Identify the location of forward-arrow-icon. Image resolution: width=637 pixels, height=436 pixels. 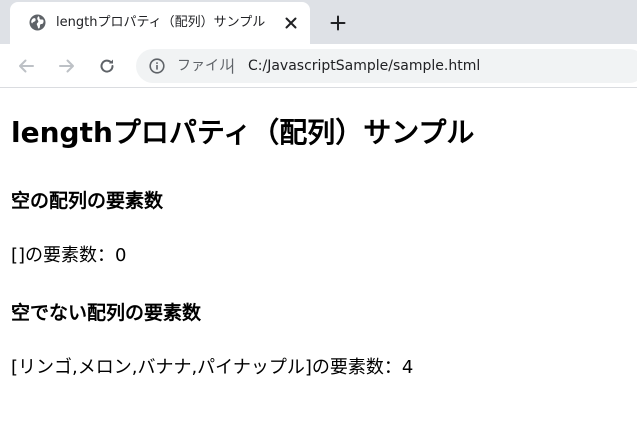
(67, 66).